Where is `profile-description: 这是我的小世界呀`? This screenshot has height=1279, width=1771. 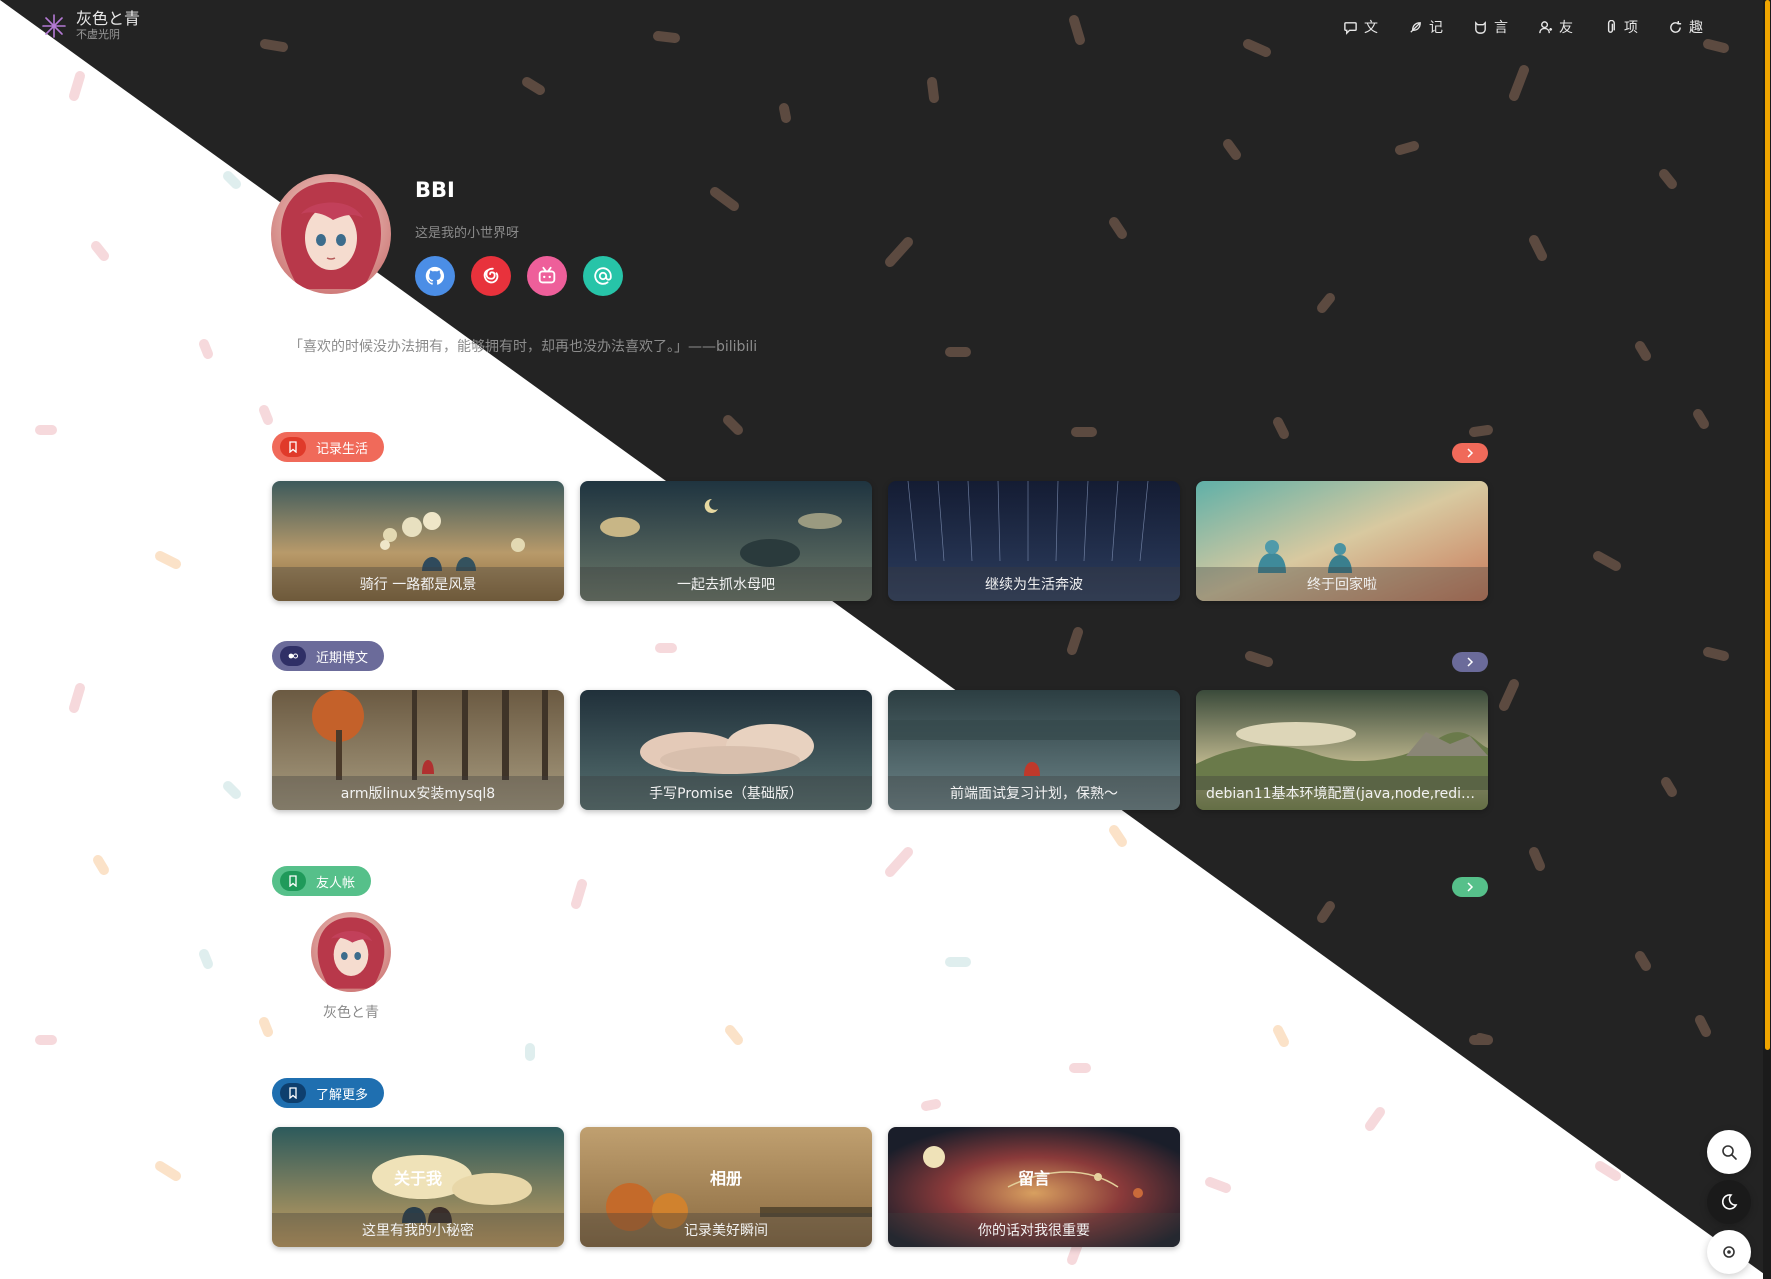 profile-description: 这是我的小世界呀 is located at coordinates (467, 233).